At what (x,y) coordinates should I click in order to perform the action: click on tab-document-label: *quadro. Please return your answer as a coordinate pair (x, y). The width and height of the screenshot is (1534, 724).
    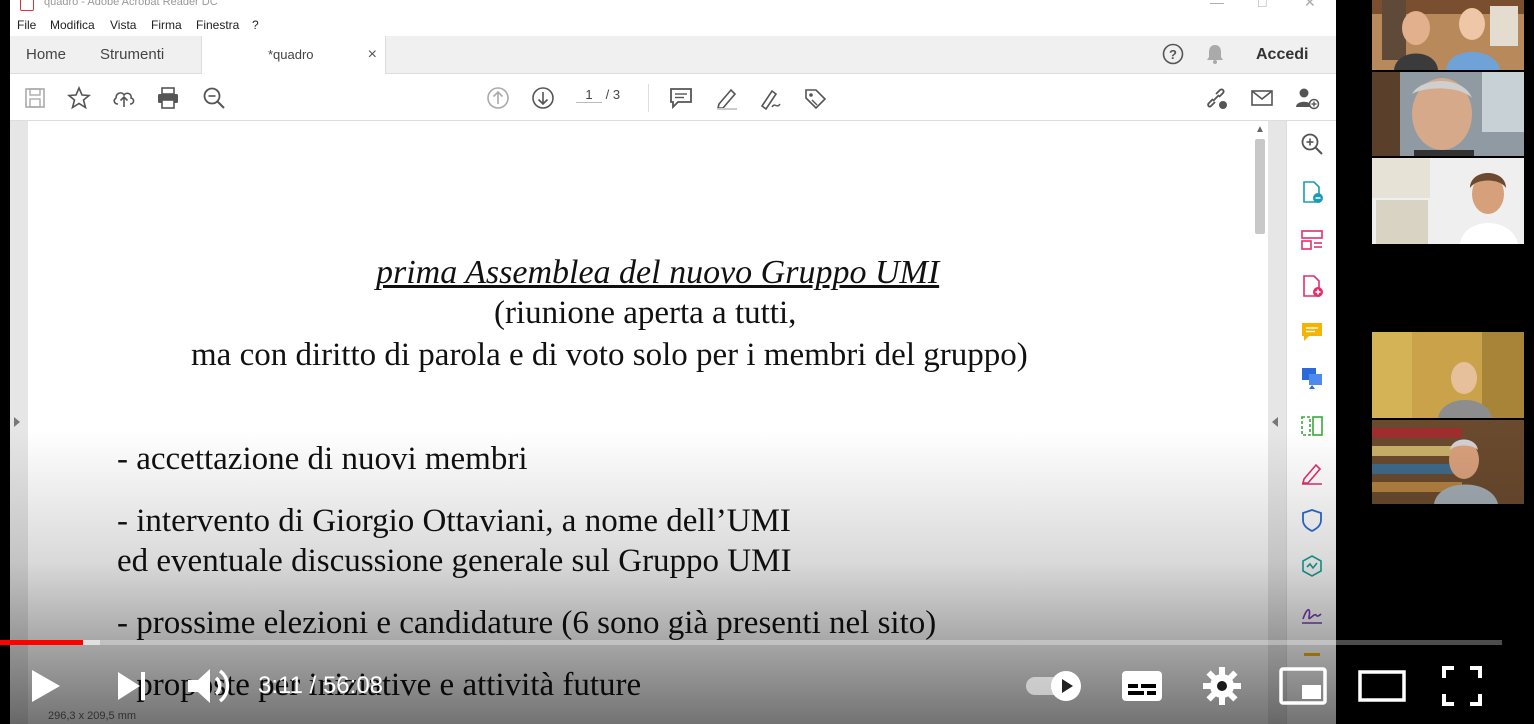
    Looking at the image, I should click on (291, 54).